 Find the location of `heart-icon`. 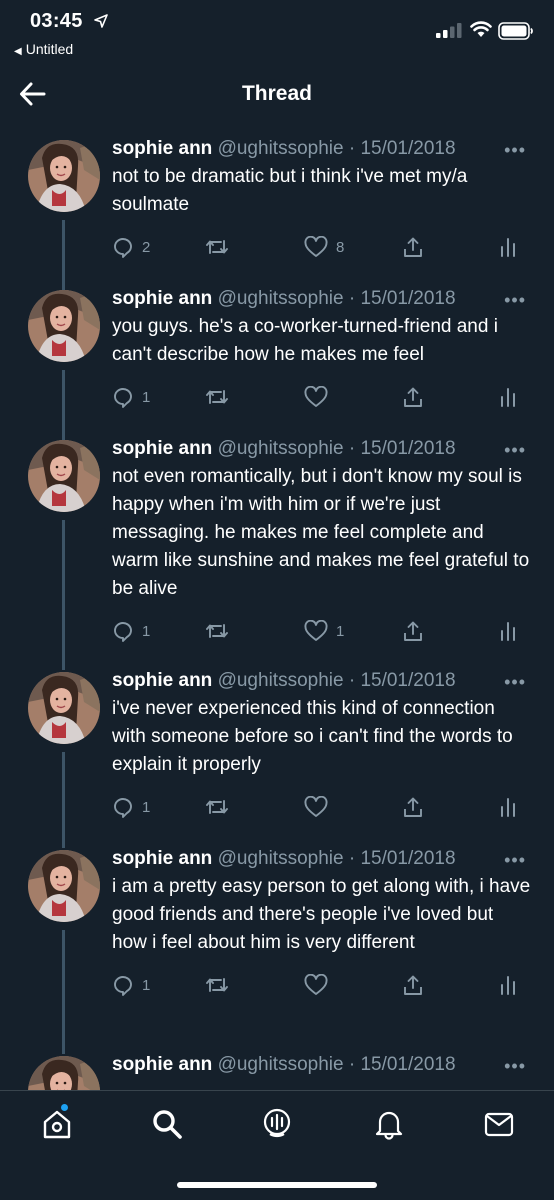

heart-icon is located at coordinates (316, 247).